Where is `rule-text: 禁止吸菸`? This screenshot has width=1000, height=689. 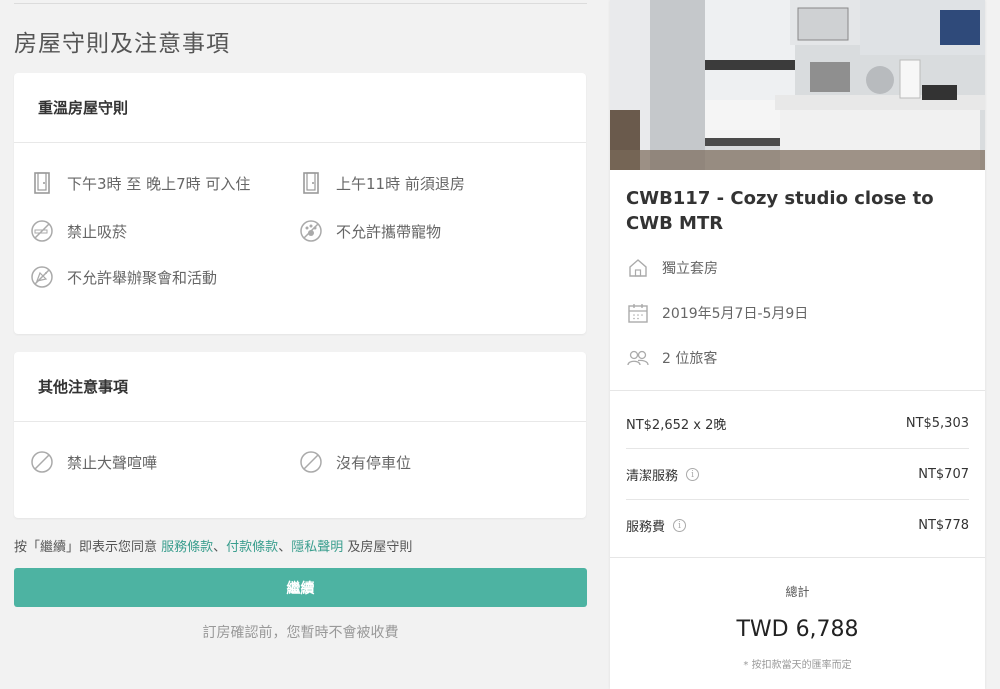
rule-text: 禁止吸菸 is located at coordinates (97, 231).